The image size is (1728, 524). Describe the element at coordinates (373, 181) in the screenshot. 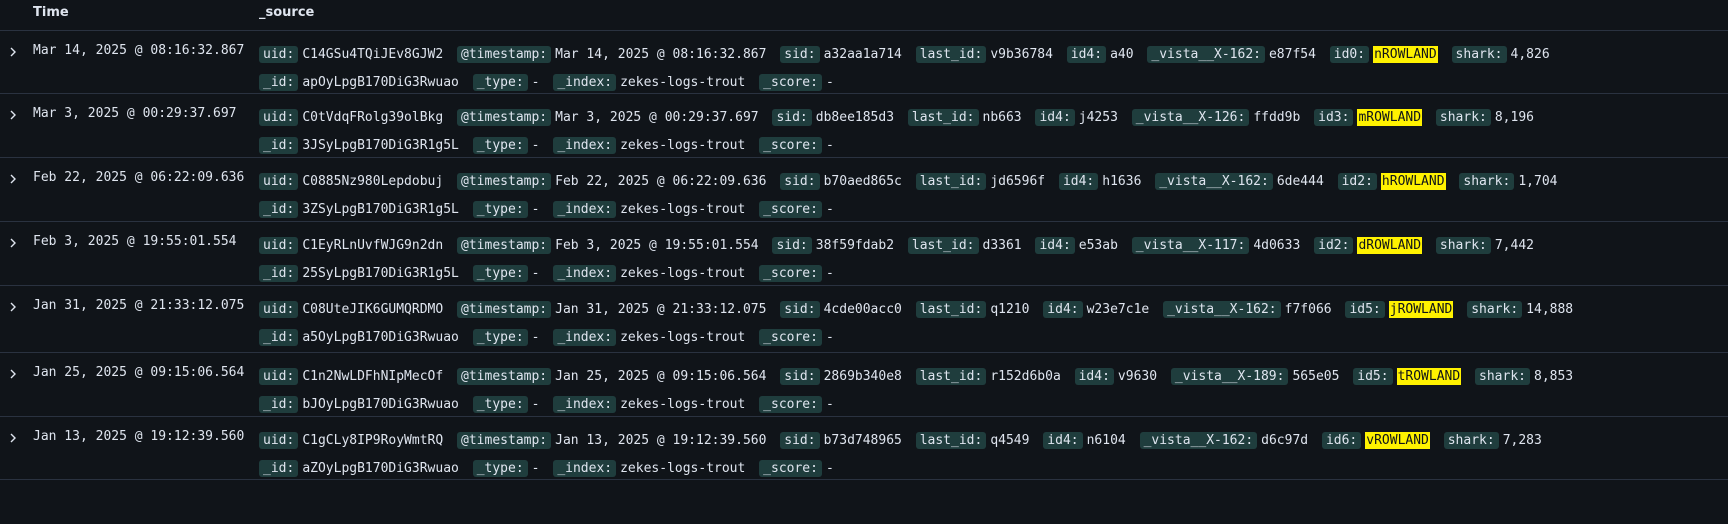

I see `field-value: C0885Nz980Lepdobuj` at that location.